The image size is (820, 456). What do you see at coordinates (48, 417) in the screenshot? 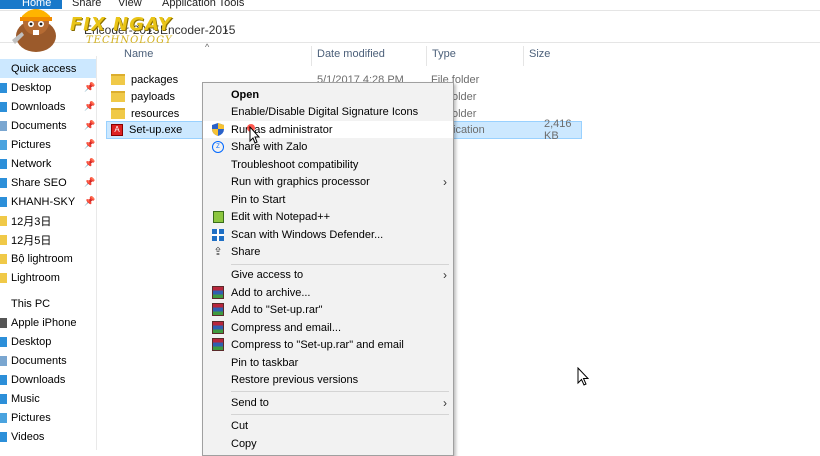
I see `nav-item-pictures-pc: Pictures` at bounding box center [48, 417].